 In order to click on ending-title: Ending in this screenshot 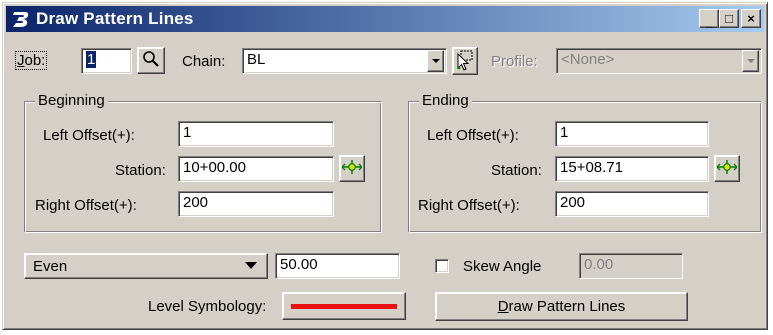, I will do `click(445, 100)`.